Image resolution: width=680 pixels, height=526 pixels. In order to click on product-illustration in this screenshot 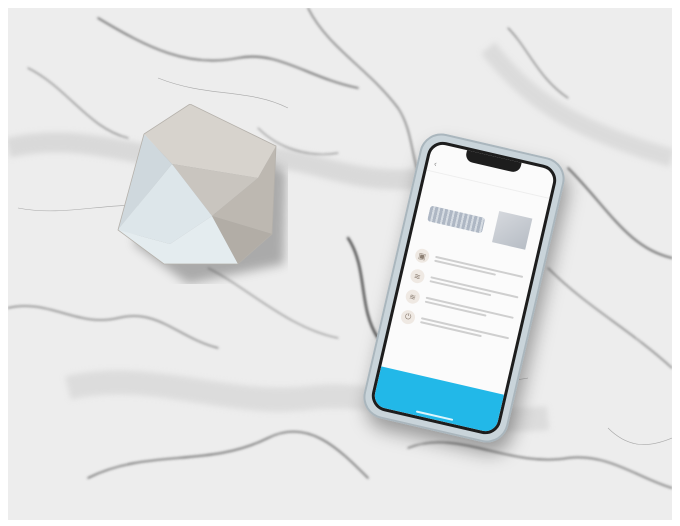, I will do `click(479, 224)`.